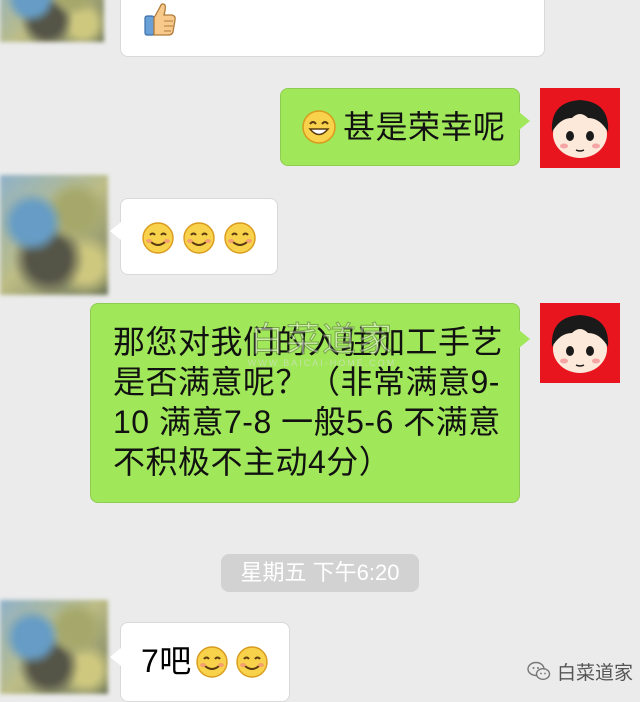 The height and width of the screenshot is (702, 640). Describe the element at coordinates (322, 363) in the screenshot. I see `watermark-subtext: WWW.BAICAI-HOME.COM` at that location.